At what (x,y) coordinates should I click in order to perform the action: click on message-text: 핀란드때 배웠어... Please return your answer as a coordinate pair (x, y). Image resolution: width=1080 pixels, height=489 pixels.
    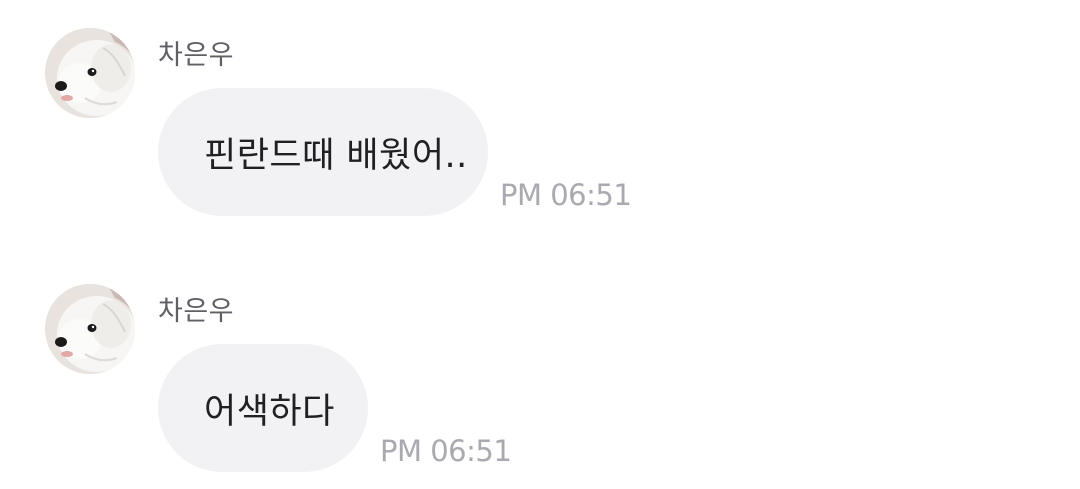
    Looking at the image, I should click on (336, 155).